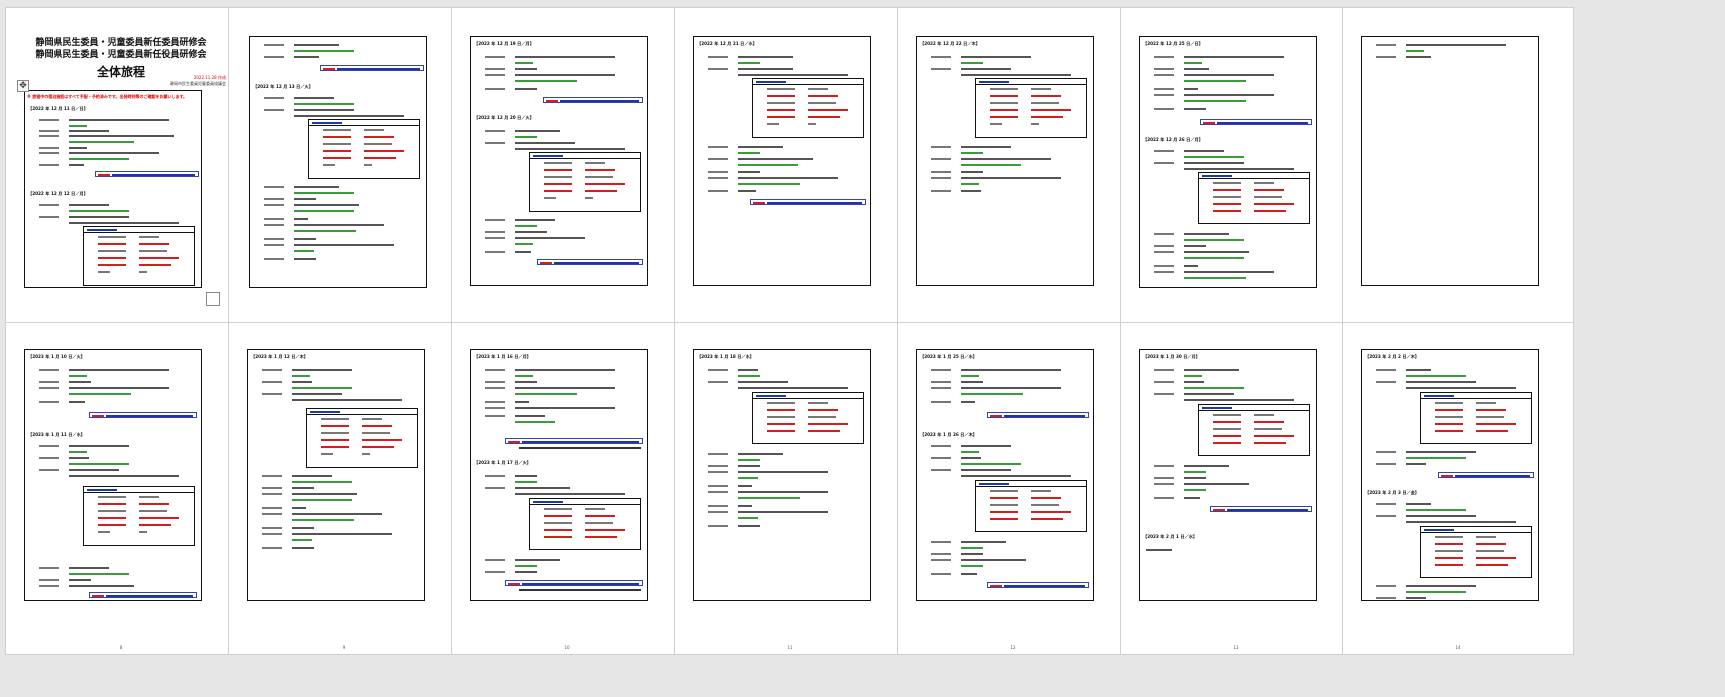 This screenshot has width=1725, height=697. Describe the element at coordinates (1392, 492) in the screenshot. I see `day-header: 【2023 年 2 月 3 日／金】` at that location.